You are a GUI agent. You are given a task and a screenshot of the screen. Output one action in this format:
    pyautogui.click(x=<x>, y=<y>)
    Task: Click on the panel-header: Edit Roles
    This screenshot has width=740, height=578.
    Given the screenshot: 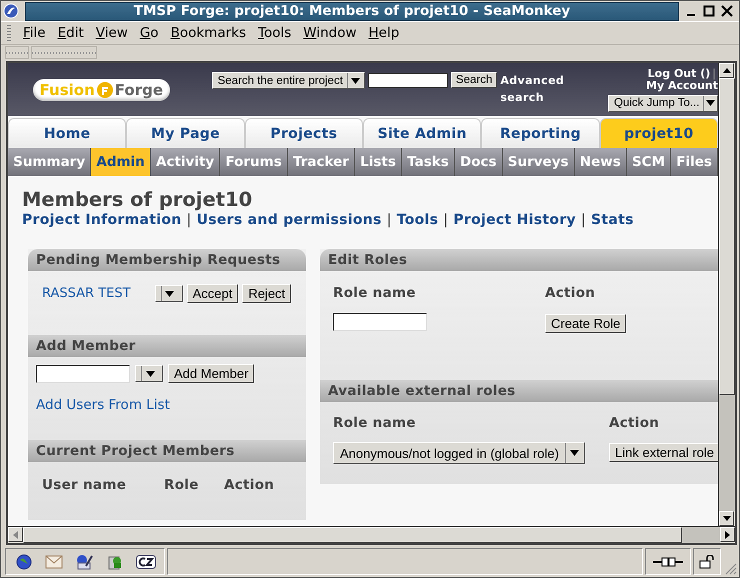 What is the action you would take?
    pyautogui.click(x=519, y=260)
    